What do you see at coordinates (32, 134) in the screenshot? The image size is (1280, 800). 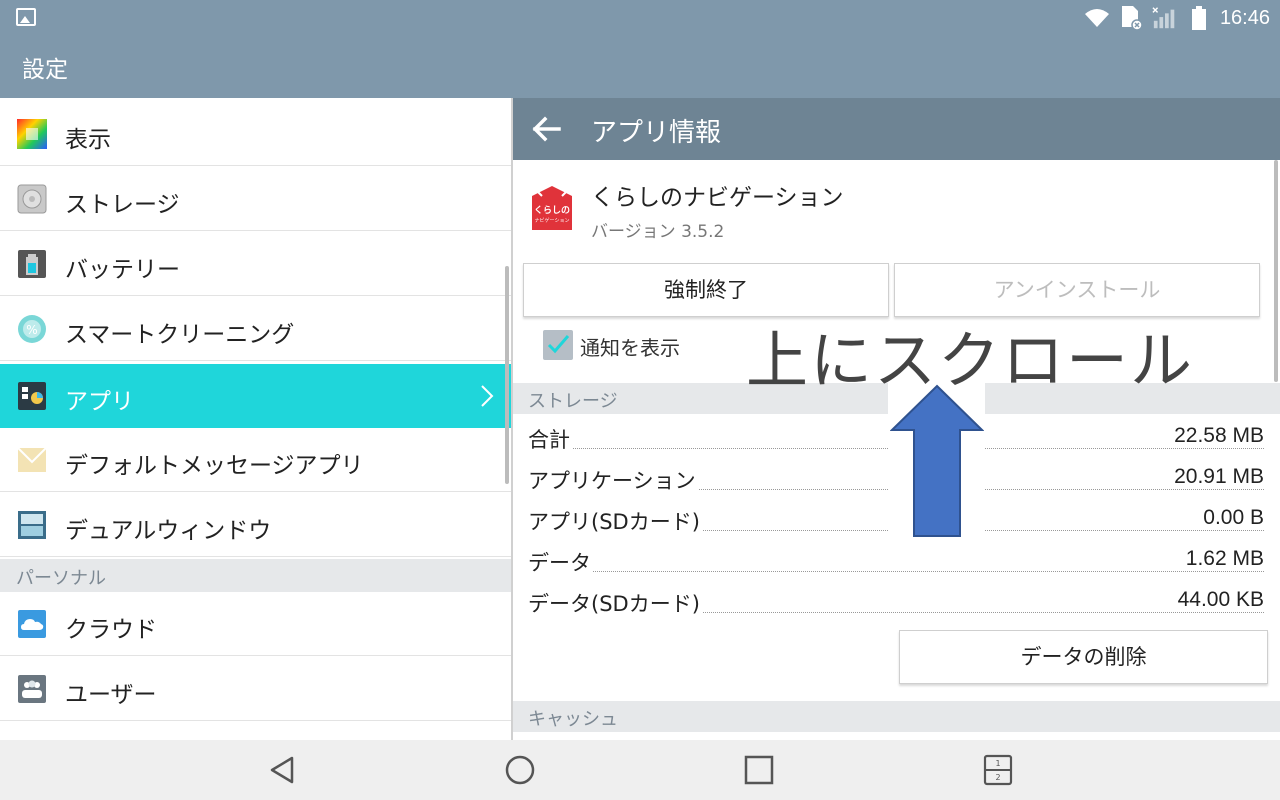 I see `display-icon` at bounding box center [32, 134].